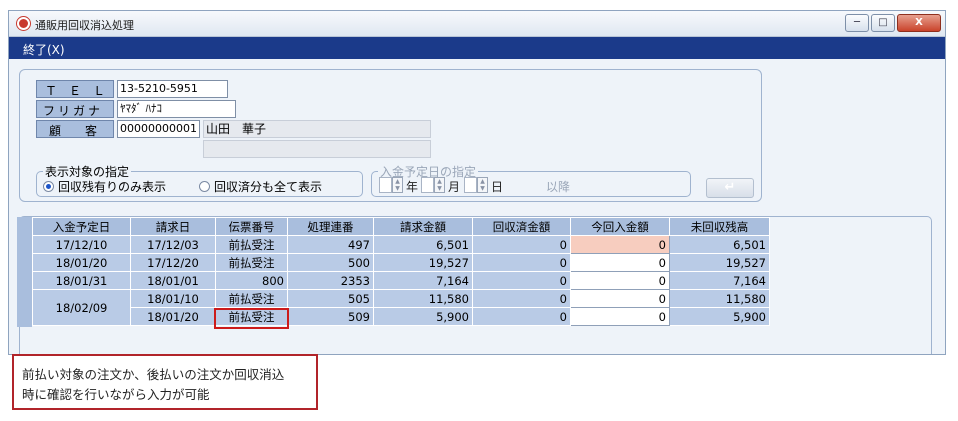 The height and width of the screenshot is (421, 958). What do you see at coordinates (470, 185) in the screenshot?
I see `day-input` at bounding box center [470, 185].